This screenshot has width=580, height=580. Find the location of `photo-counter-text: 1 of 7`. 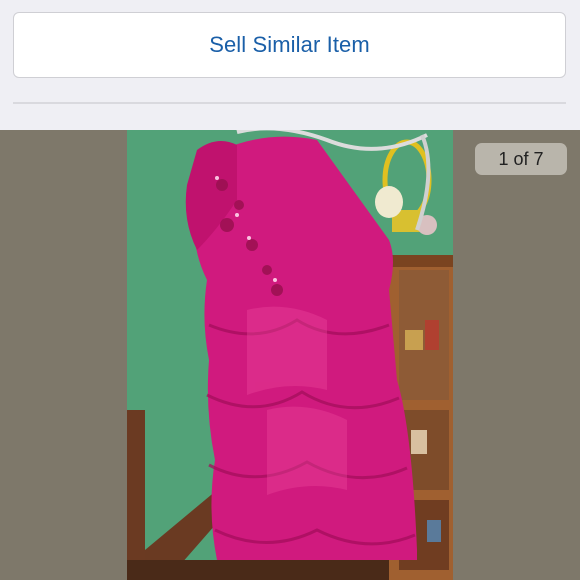

photo-counter-text: 1 of 7 is located at coordinates (521, 158).